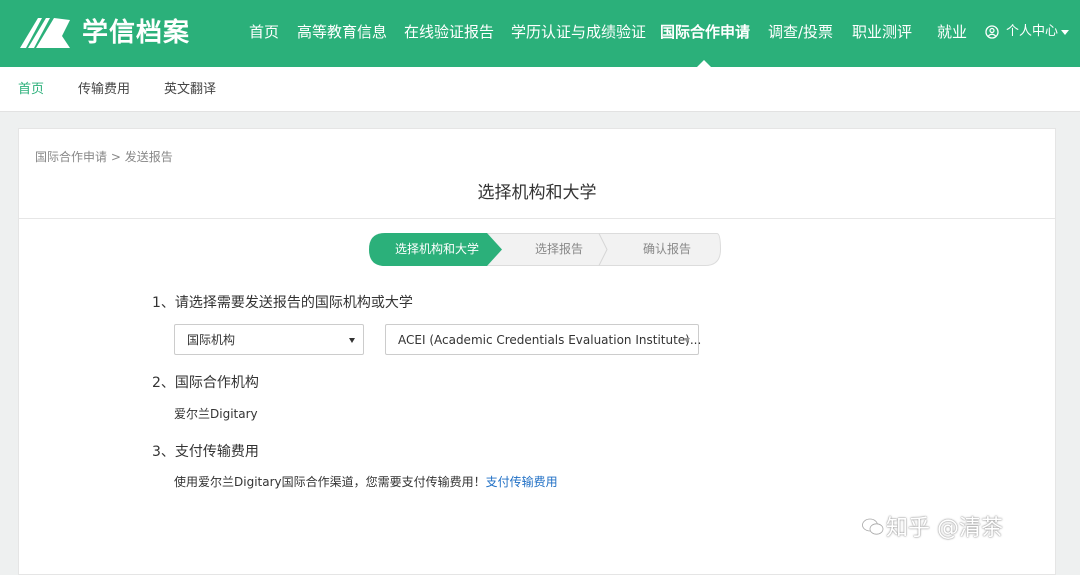  Describe the element at coordinates (559, 249) in the screenshot. I see `step-select-report: 选择报告` at that location.